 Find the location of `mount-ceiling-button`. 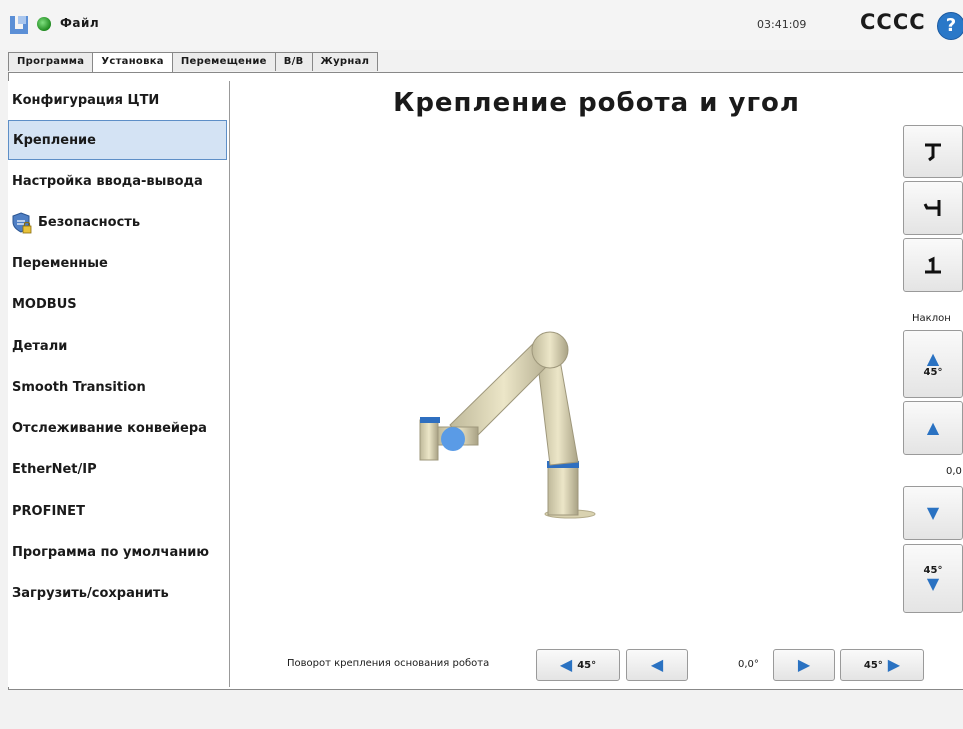

mount-ceiling-button is located at coordinates (933, 265).